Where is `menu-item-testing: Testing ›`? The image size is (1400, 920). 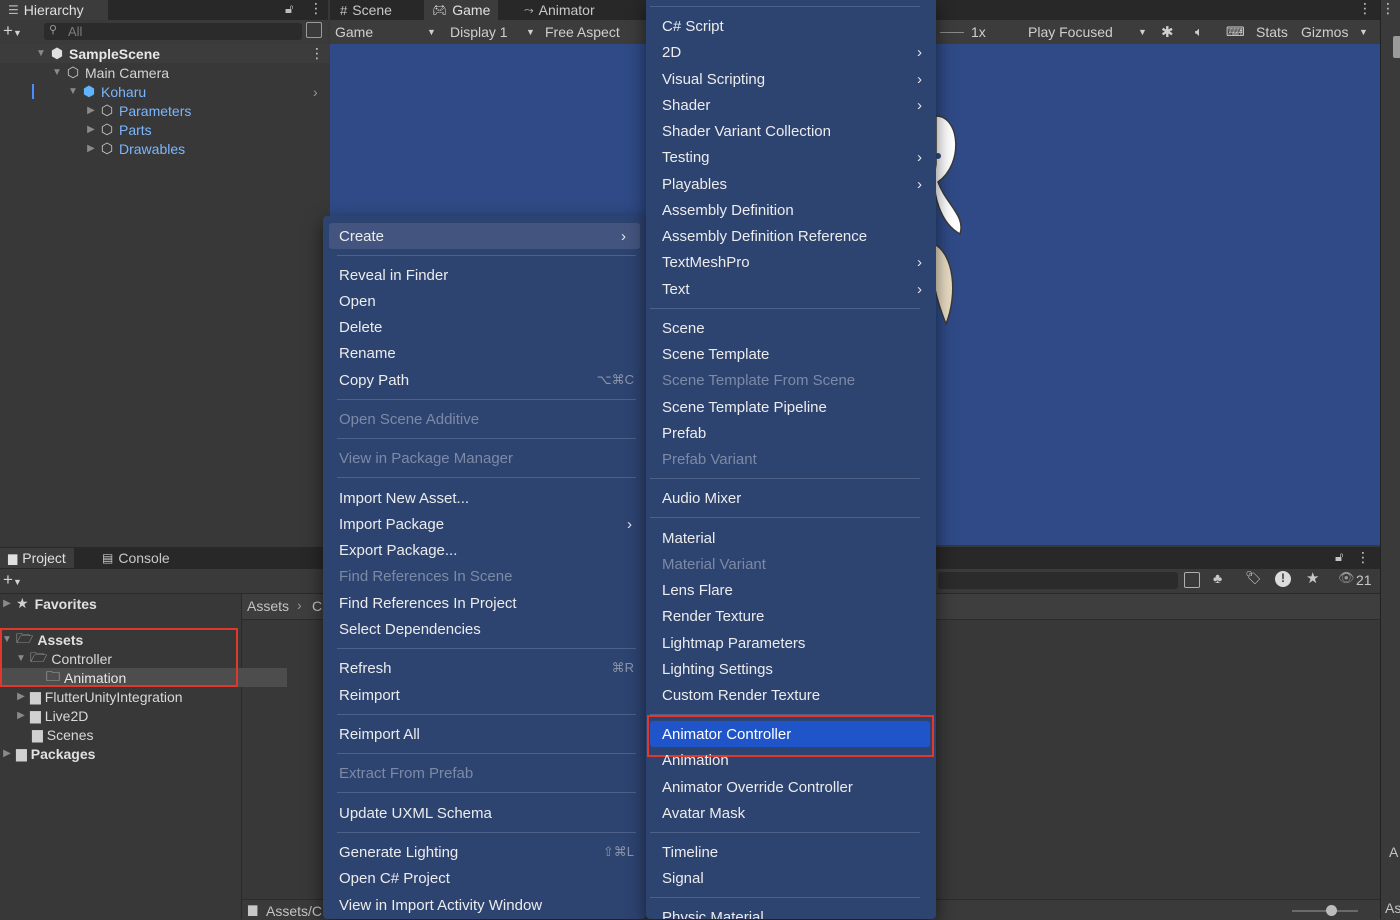
menu-item-testing: Testing › is located at coordinates (791, 157).